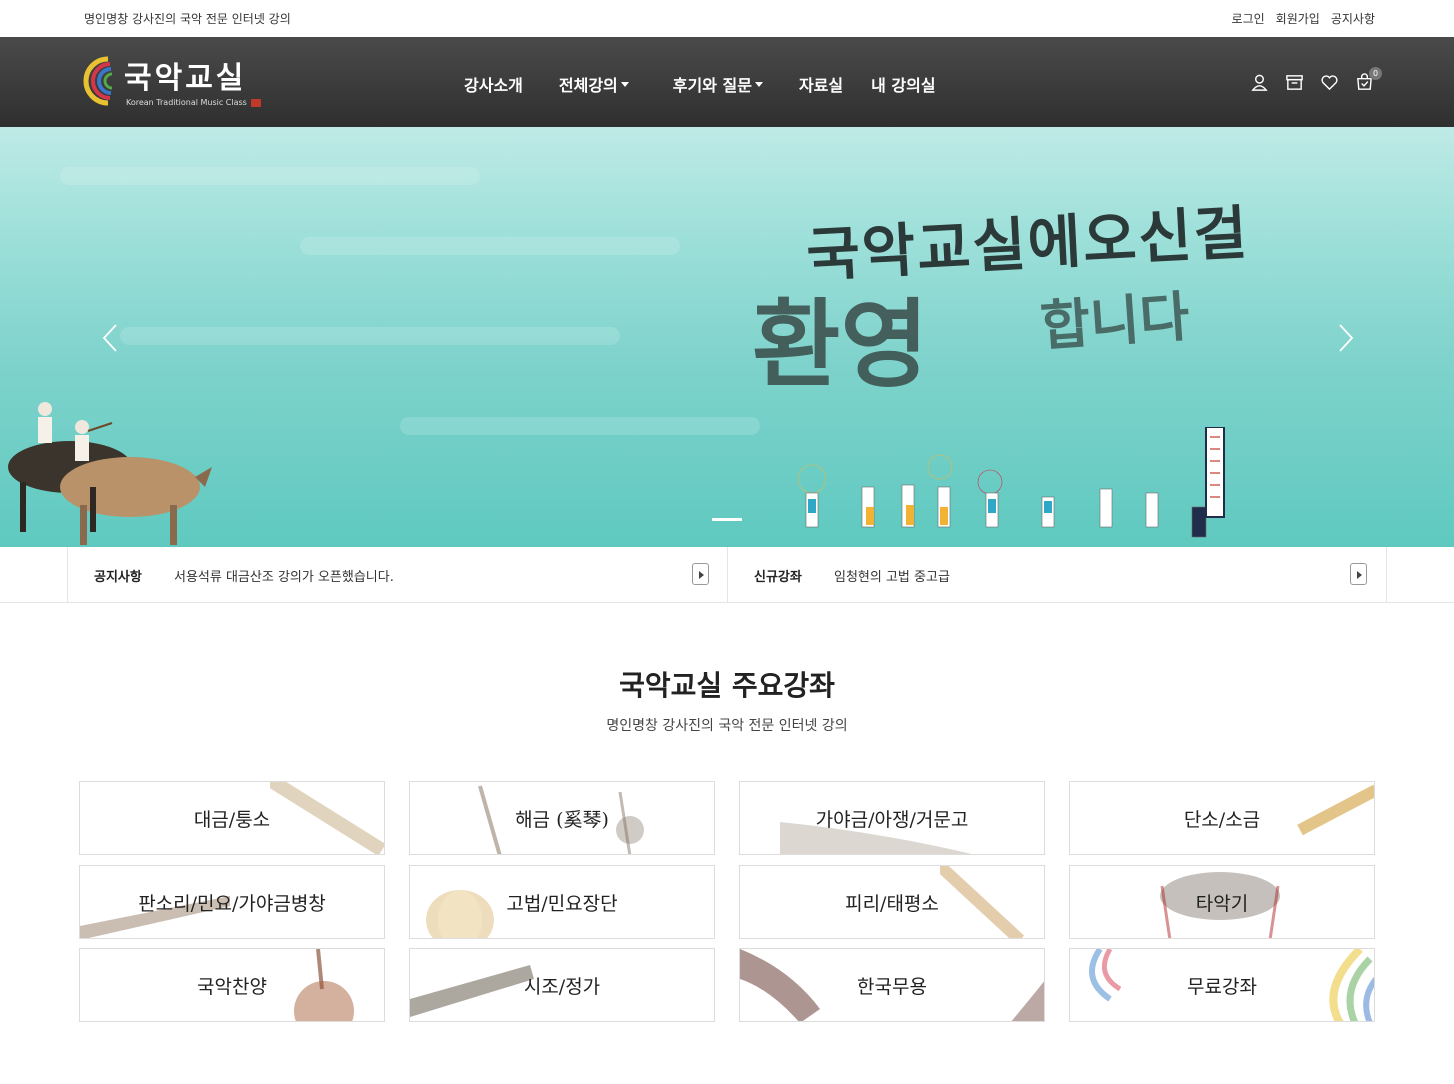 Image resolution: width=1454 pixels, height=1084 pixels. I want to click on category-piri-taepyeongso: 피리/태평소, so click(892, 902).